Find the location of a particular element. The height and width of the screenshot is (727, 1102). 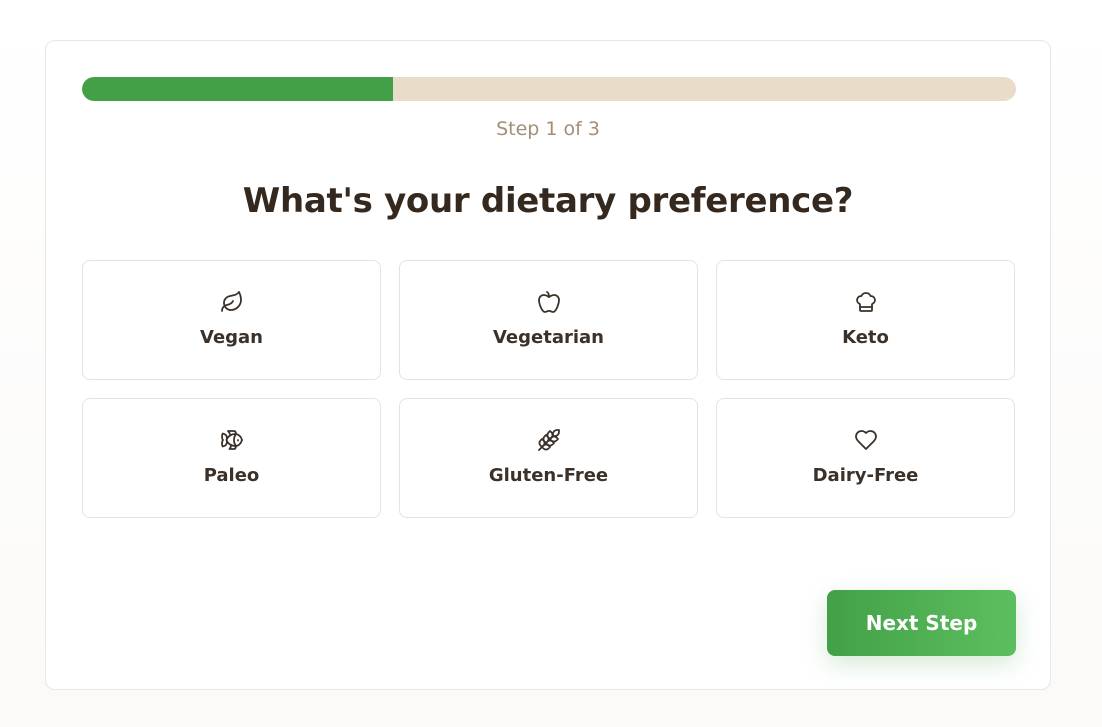

option-label: Keto is located at coordinates (865, 337).